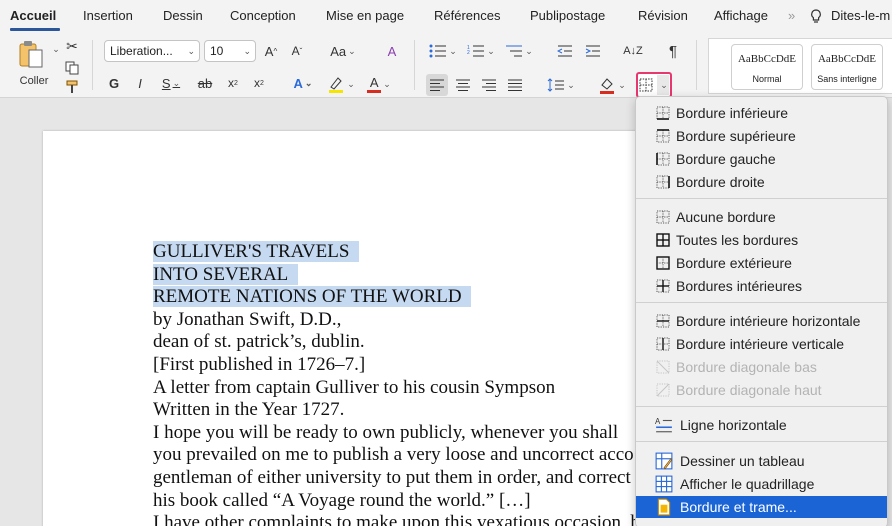 The image size is (892, 526). Describe the element at coordinates (519, 51) in the screenshot. I see `multilevel-list-icon: ⌄` at that location.